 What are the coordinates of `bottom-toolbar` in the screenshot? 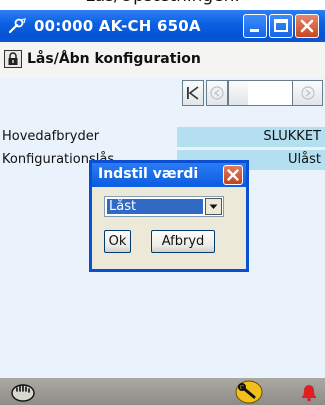 It's located at (162, 391).